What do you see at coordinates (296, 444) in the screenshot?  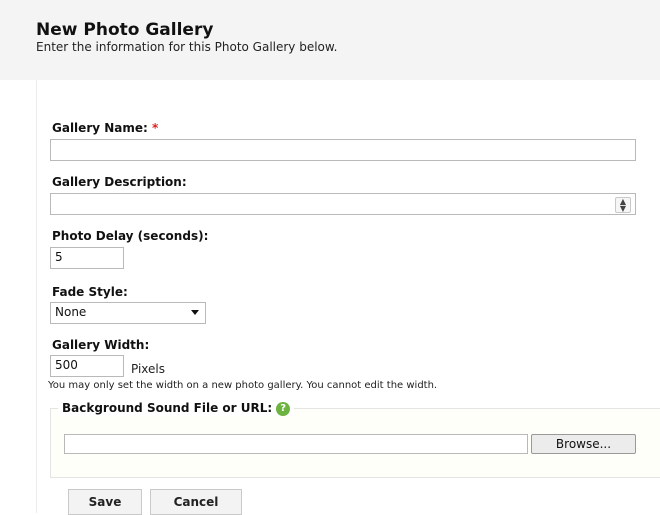 I see `background-sound-input` at bounding box center [296, 444].